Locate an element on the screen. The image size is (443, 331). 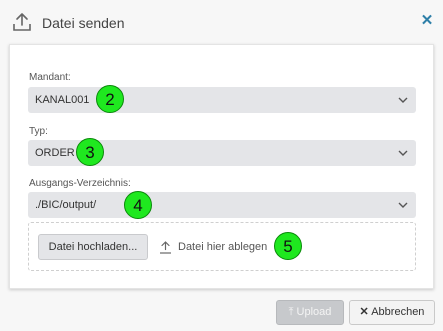
upload-button-label: Upload is located at coordinates (314, 312).